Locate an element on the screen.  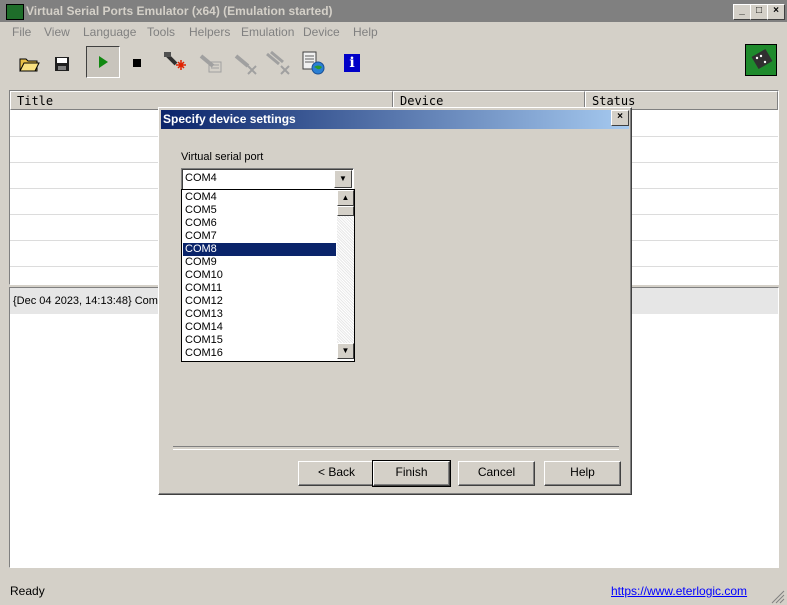
minimize-button: _ is located at coordinates (742, 12).